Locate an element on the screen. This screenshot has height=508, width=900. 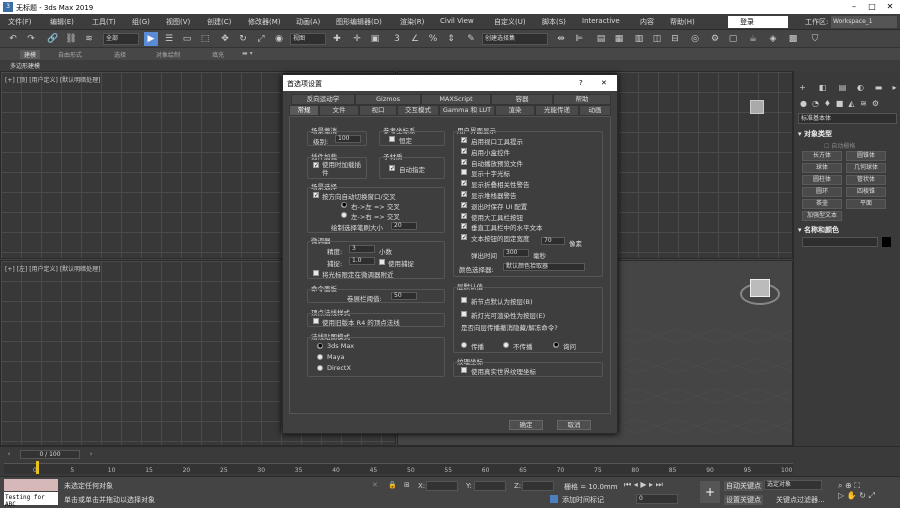
tab-radiosity: 光能传递 is located at coordinates (557, 110).